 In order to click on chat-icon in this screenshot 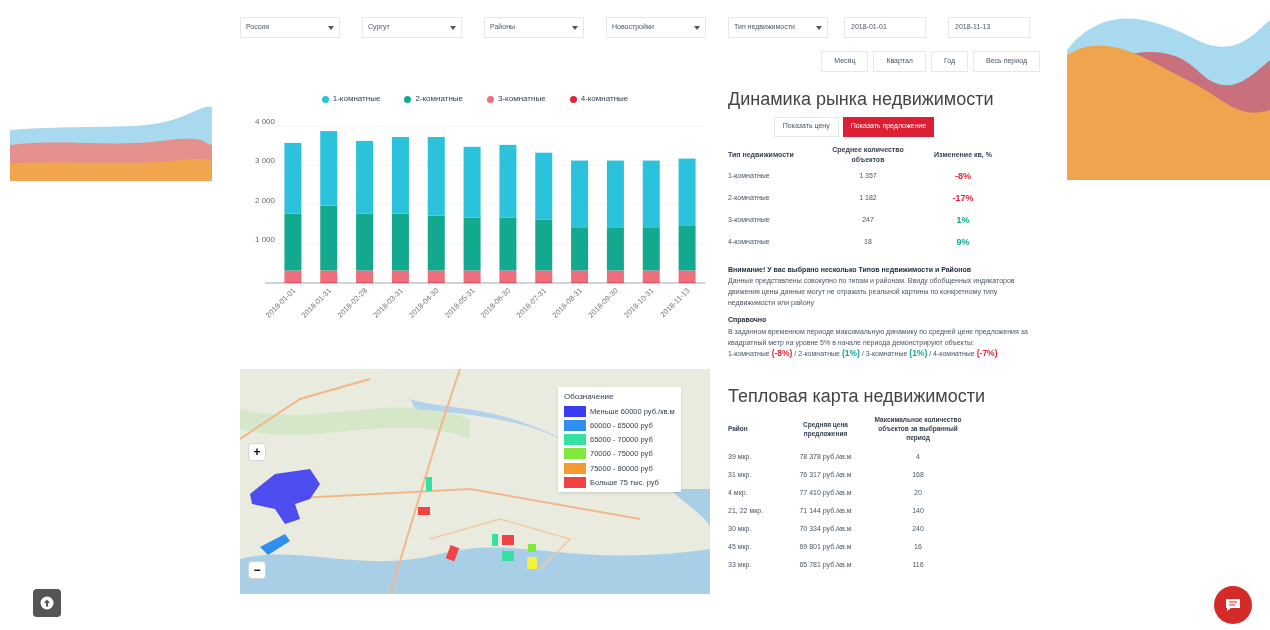, I will do `click(1233, 605)`.